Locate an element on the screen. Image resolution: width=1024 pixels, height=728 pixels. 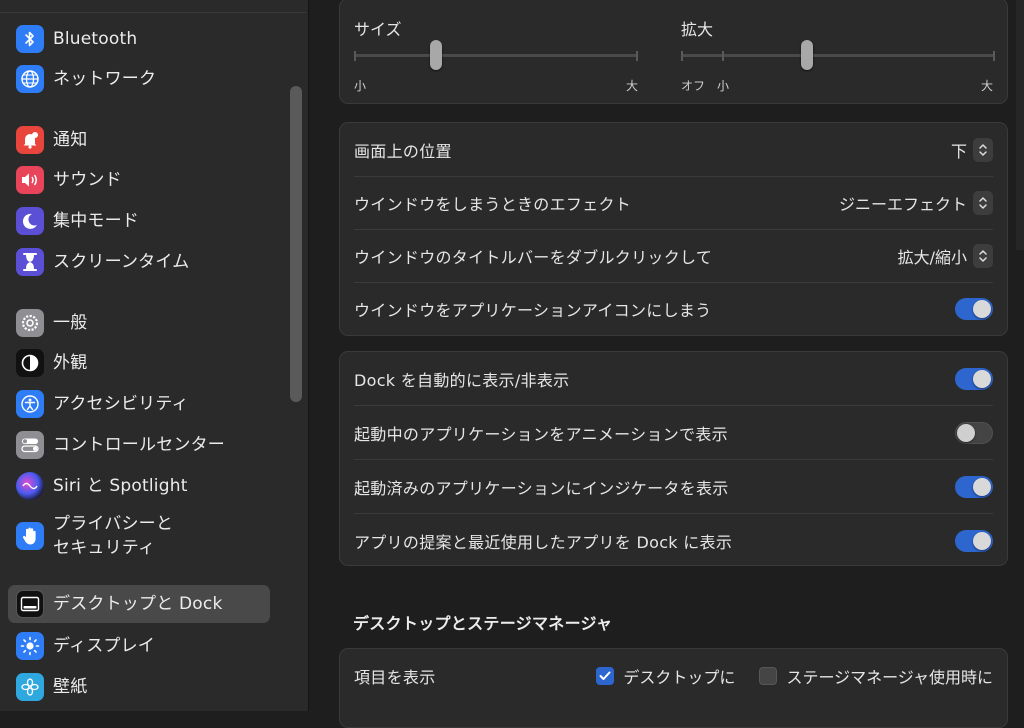
sidebar-scrollbar is located at coordinates (296, 244).